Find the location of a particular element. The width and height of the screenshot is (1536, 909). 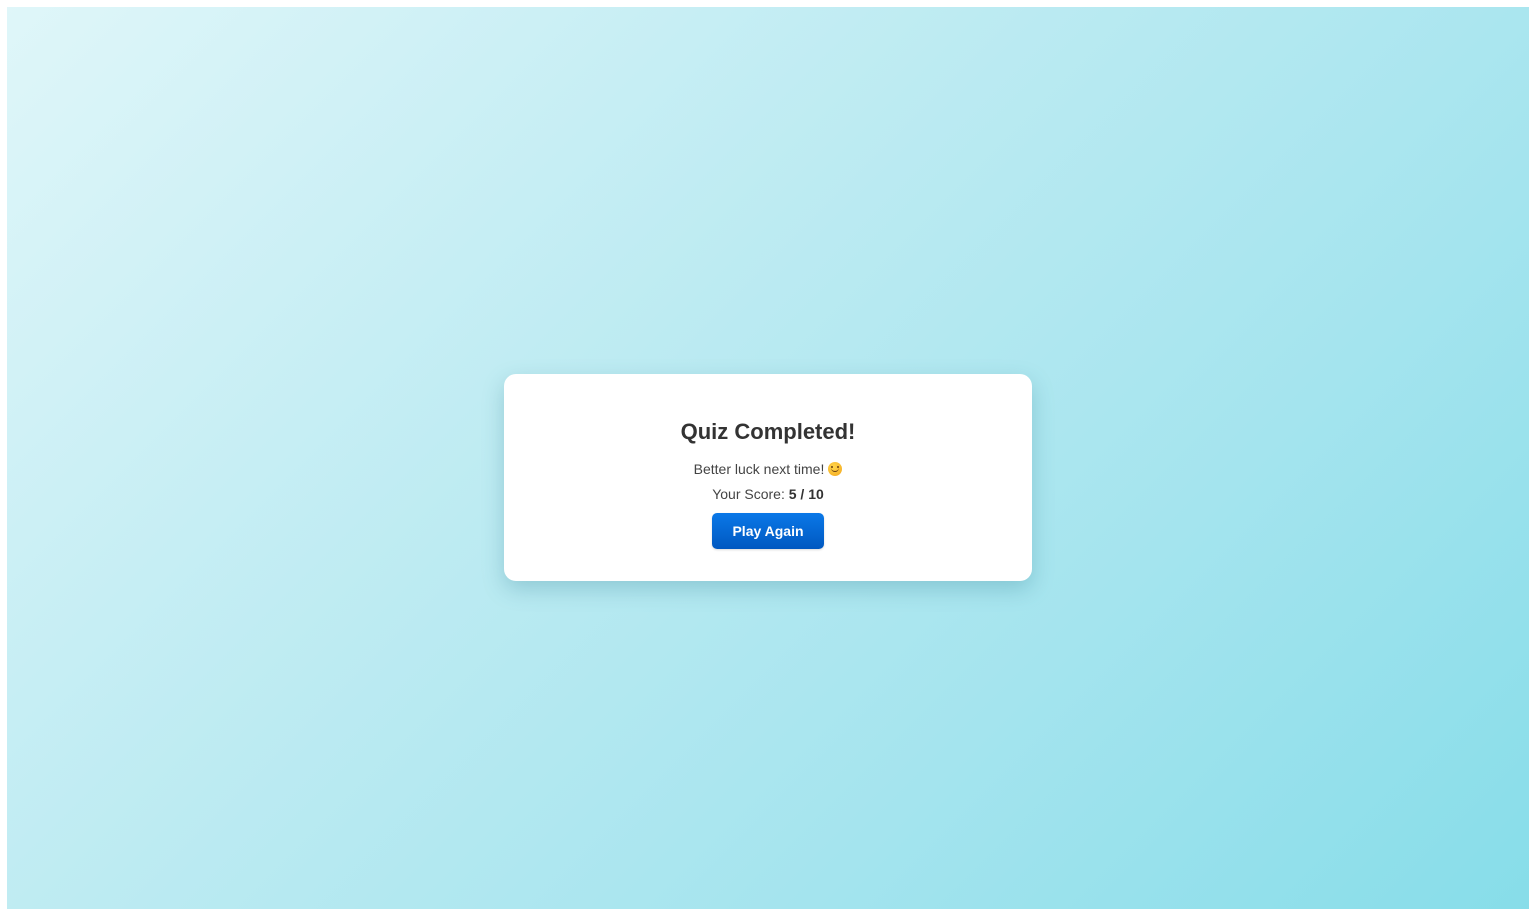

score-value: 5 / 10 is located at coordinates (806, 494).